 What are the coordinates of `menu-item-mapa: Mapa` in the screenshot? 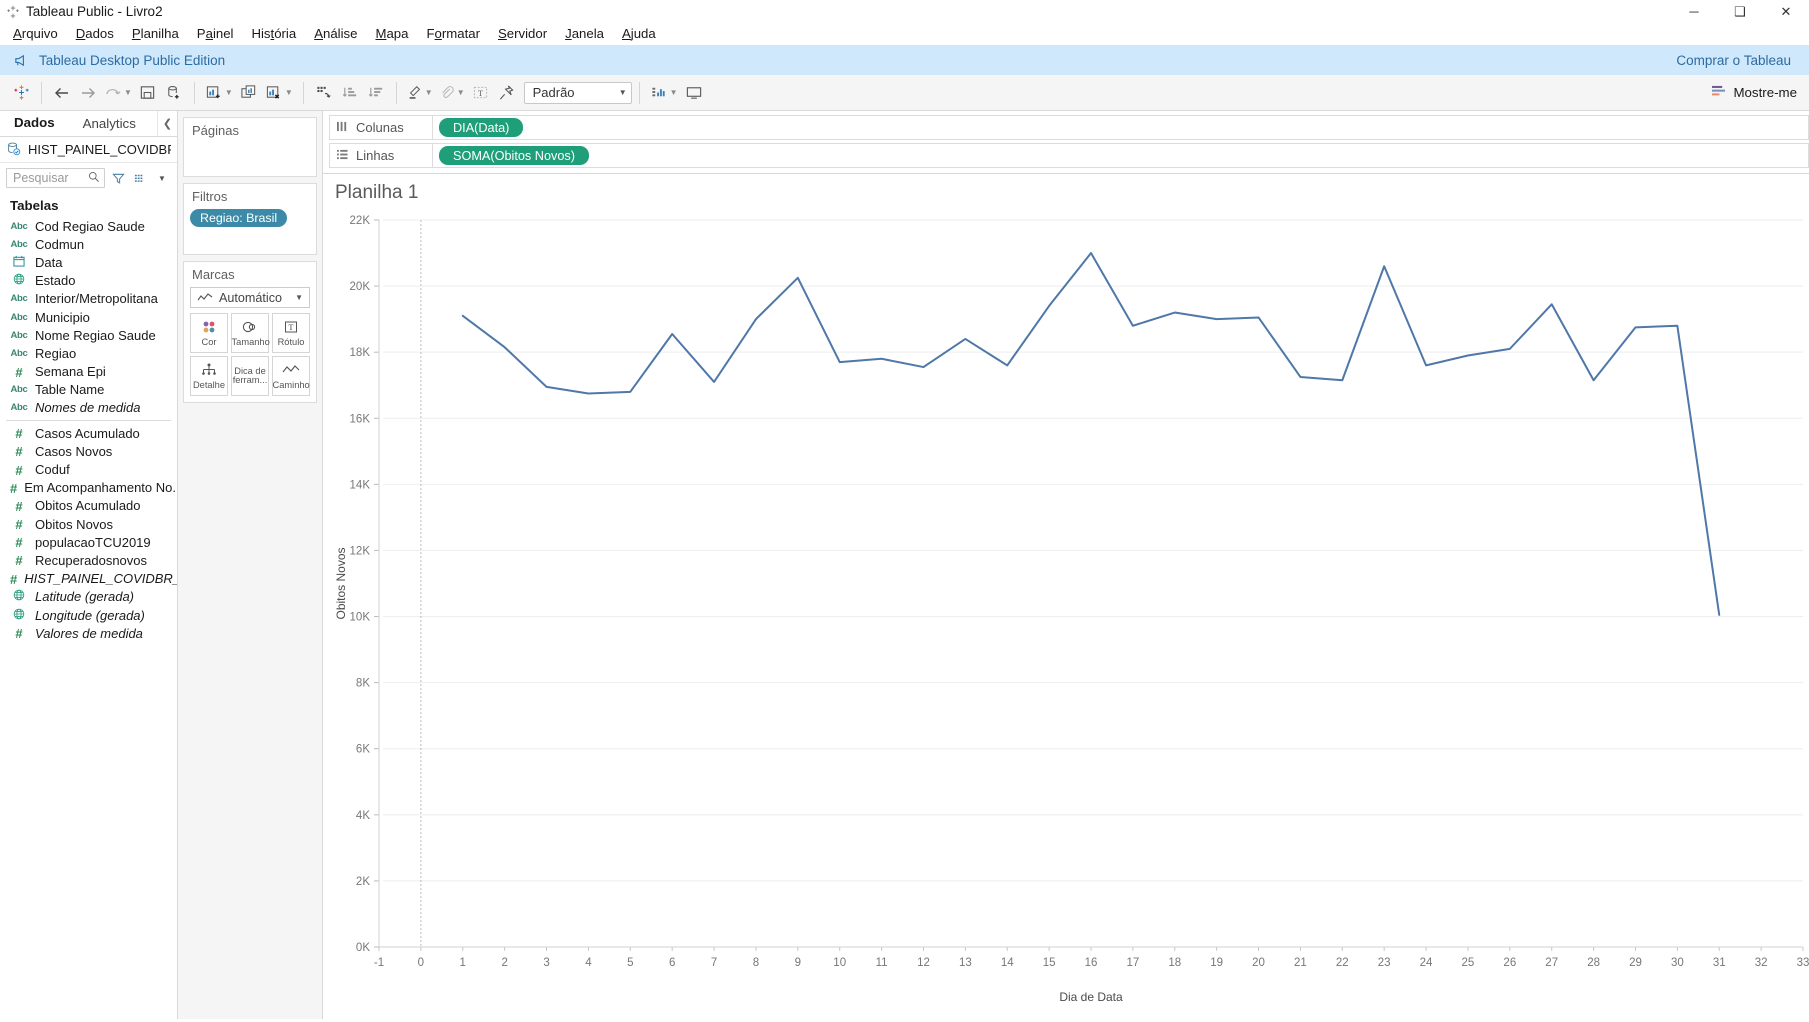 It's located at (391, 33).